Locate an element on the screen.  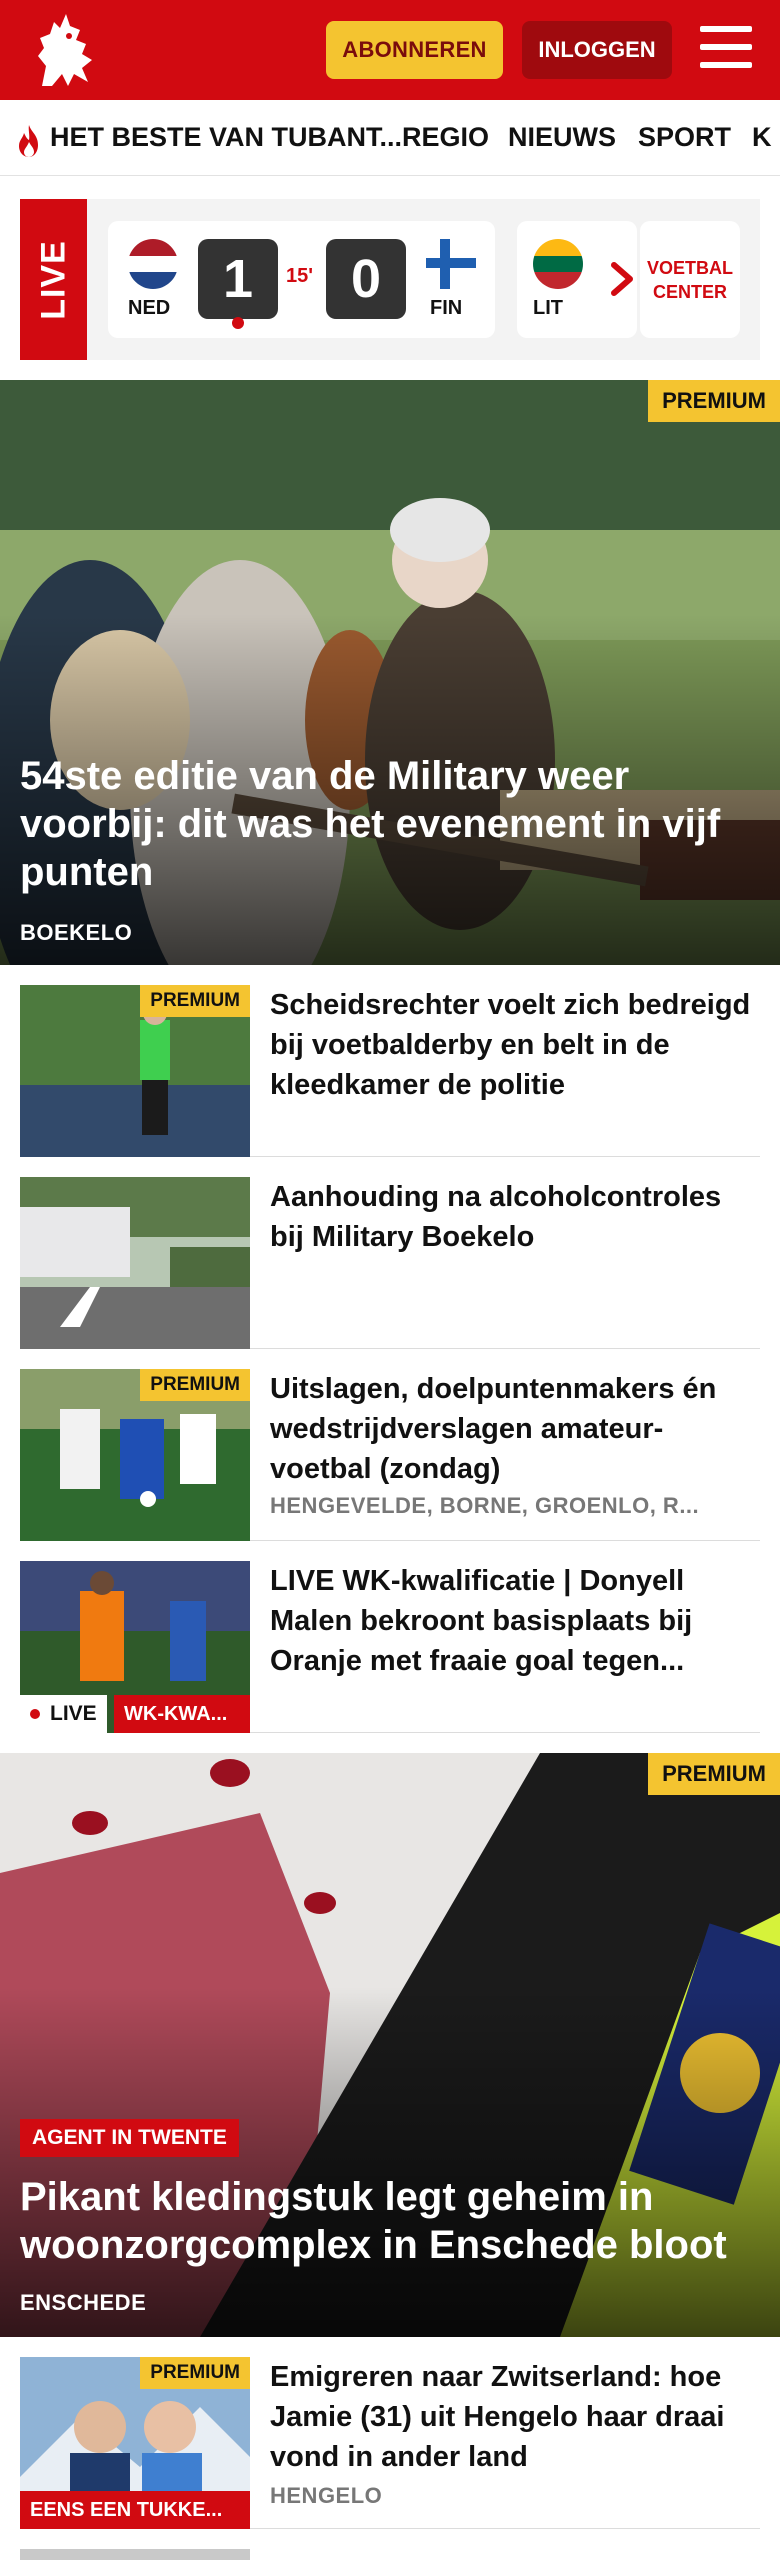
nav-item-regio: REGIO is located at coordinates (445, 137).